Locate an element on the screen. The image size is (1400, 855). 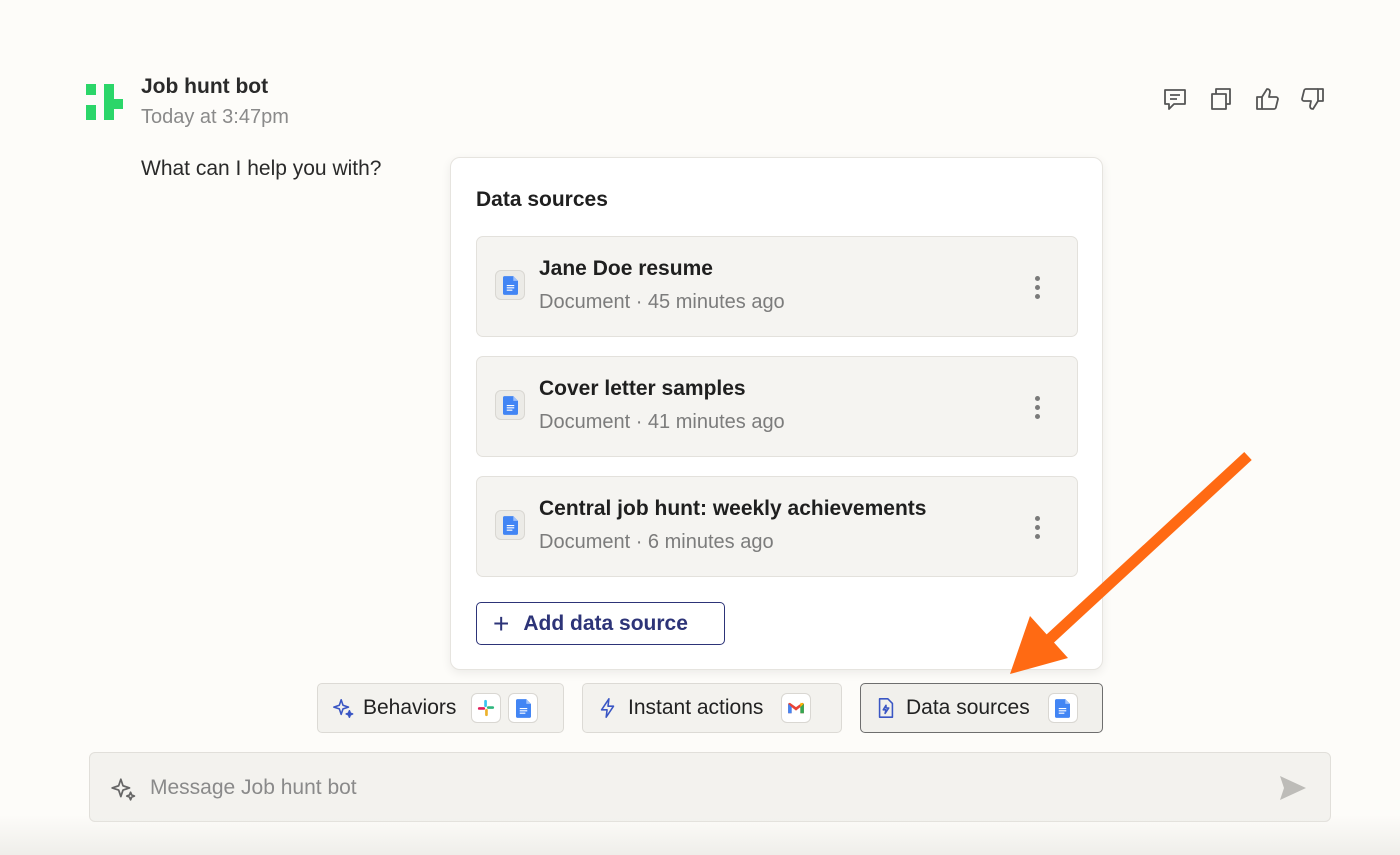
behaviors-chip: Behaviors is located at coordinates (440, 708).